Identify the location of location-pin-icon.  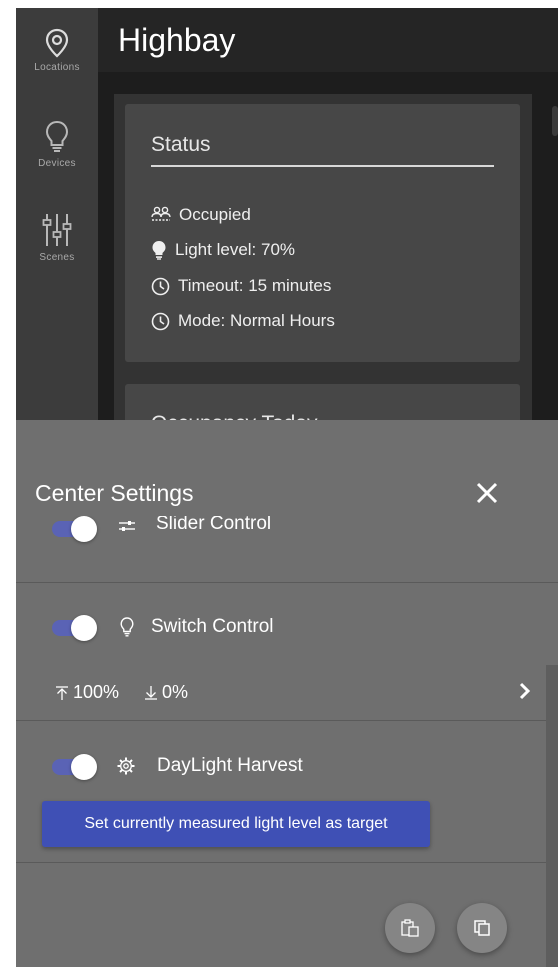
(57, 43).